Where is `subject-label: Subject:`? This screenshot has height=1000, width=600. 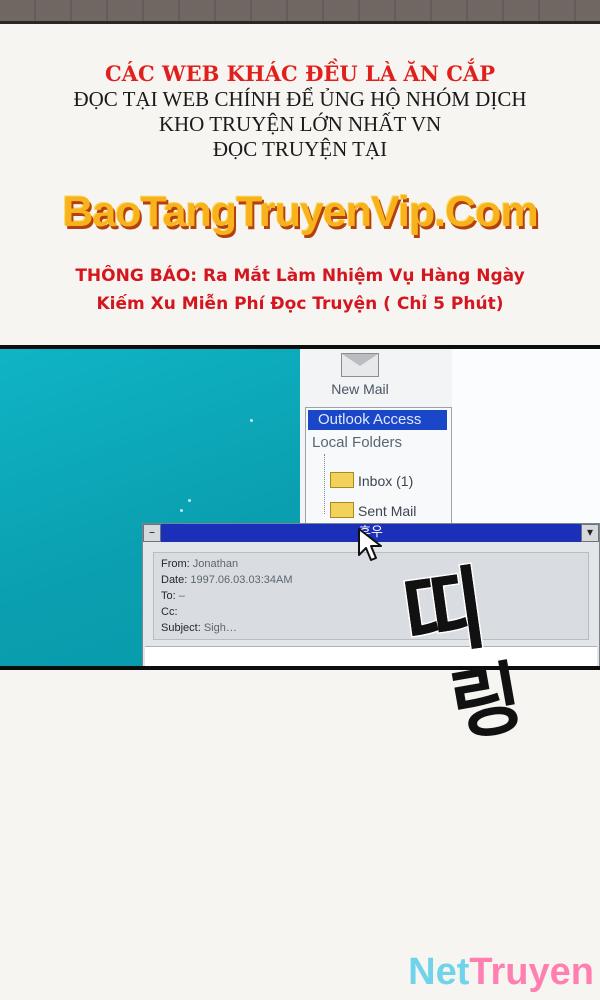 subject-label: Subject: is located at coordinates (181, 628).